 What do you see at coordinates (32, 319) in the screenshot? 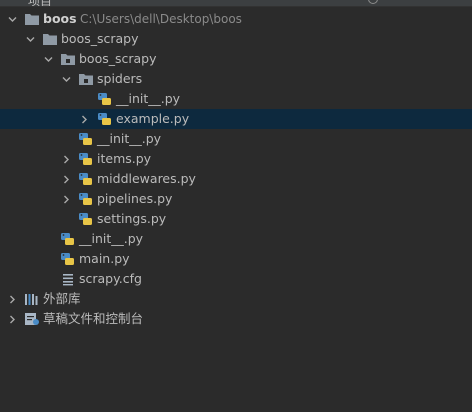
I see `scratches-icon` at bounding box center [32, 319].